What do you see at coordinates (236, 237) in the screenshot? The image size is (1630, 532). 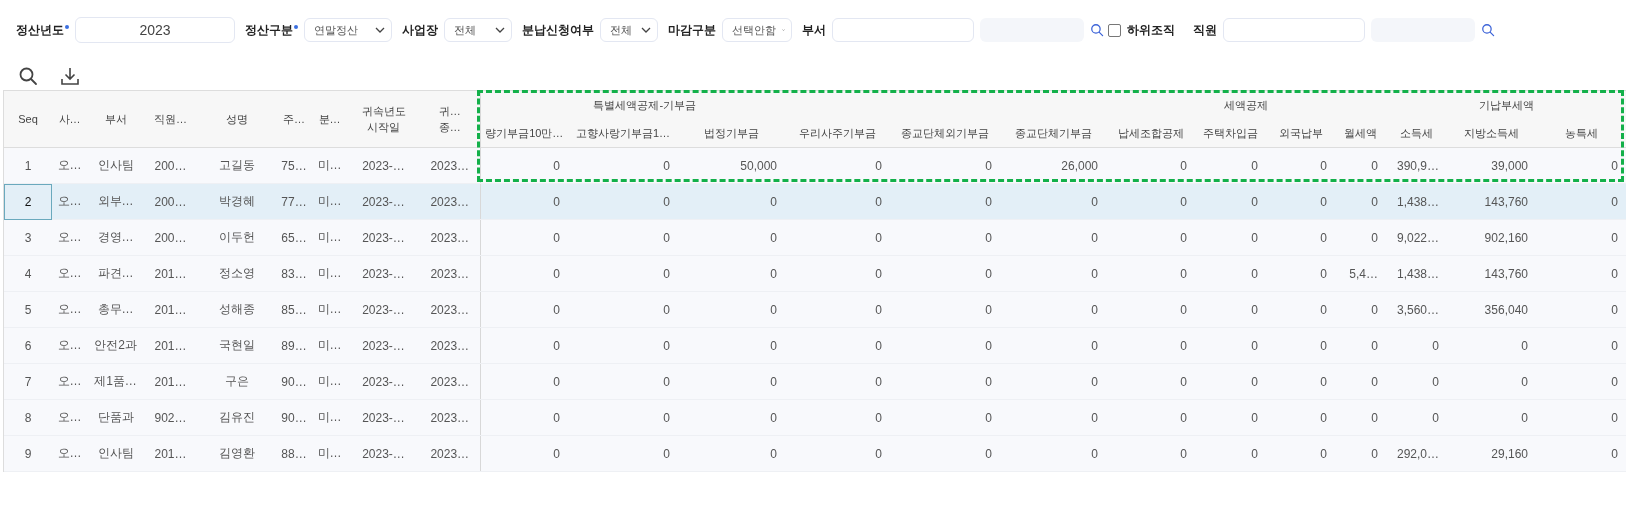 I see `table-cell: 이두헌` at bounding box center [236, 237].